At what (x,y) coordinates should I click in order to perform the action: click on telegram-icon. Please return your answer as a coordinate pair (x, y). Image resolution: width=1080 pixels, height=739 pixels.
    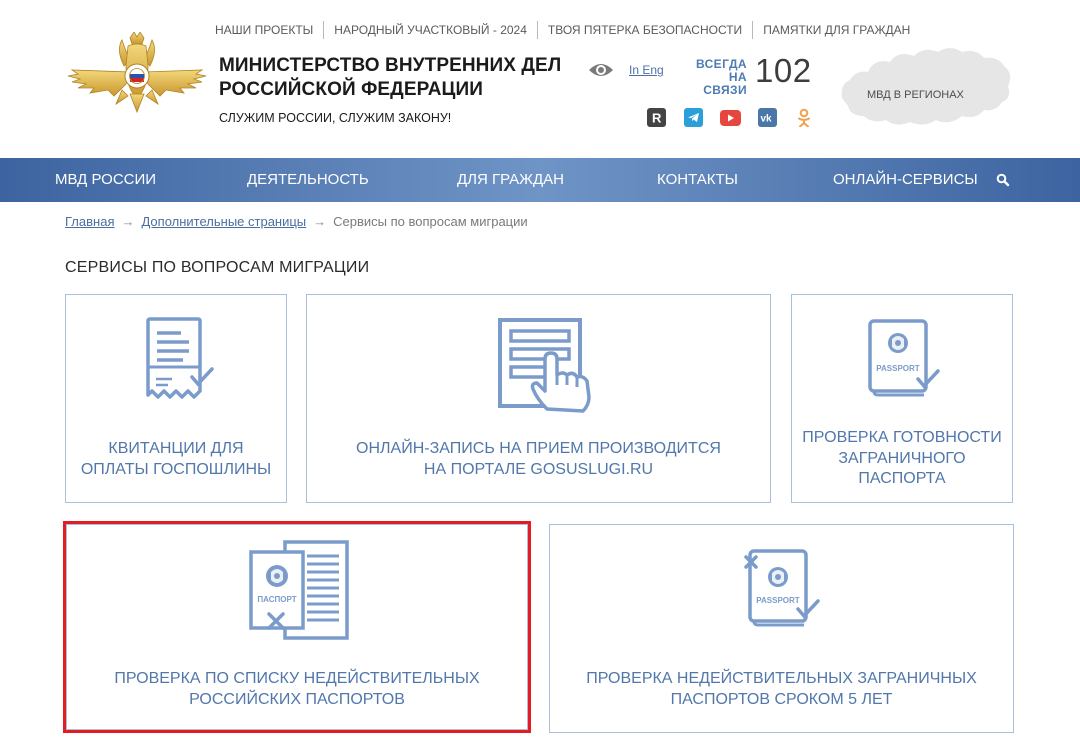
    Looking at the image, I should click on (693, 117).